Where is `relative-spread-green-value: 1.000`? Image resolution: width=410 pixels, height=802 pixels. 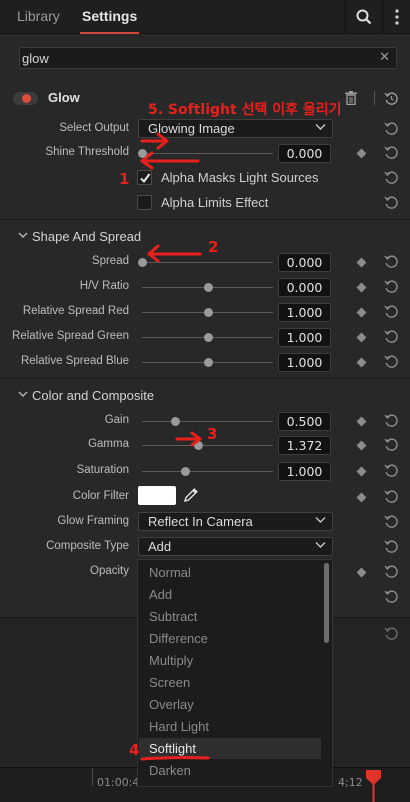 relative-spread-green-value: 1.000 is located at coordinates (304, 337).